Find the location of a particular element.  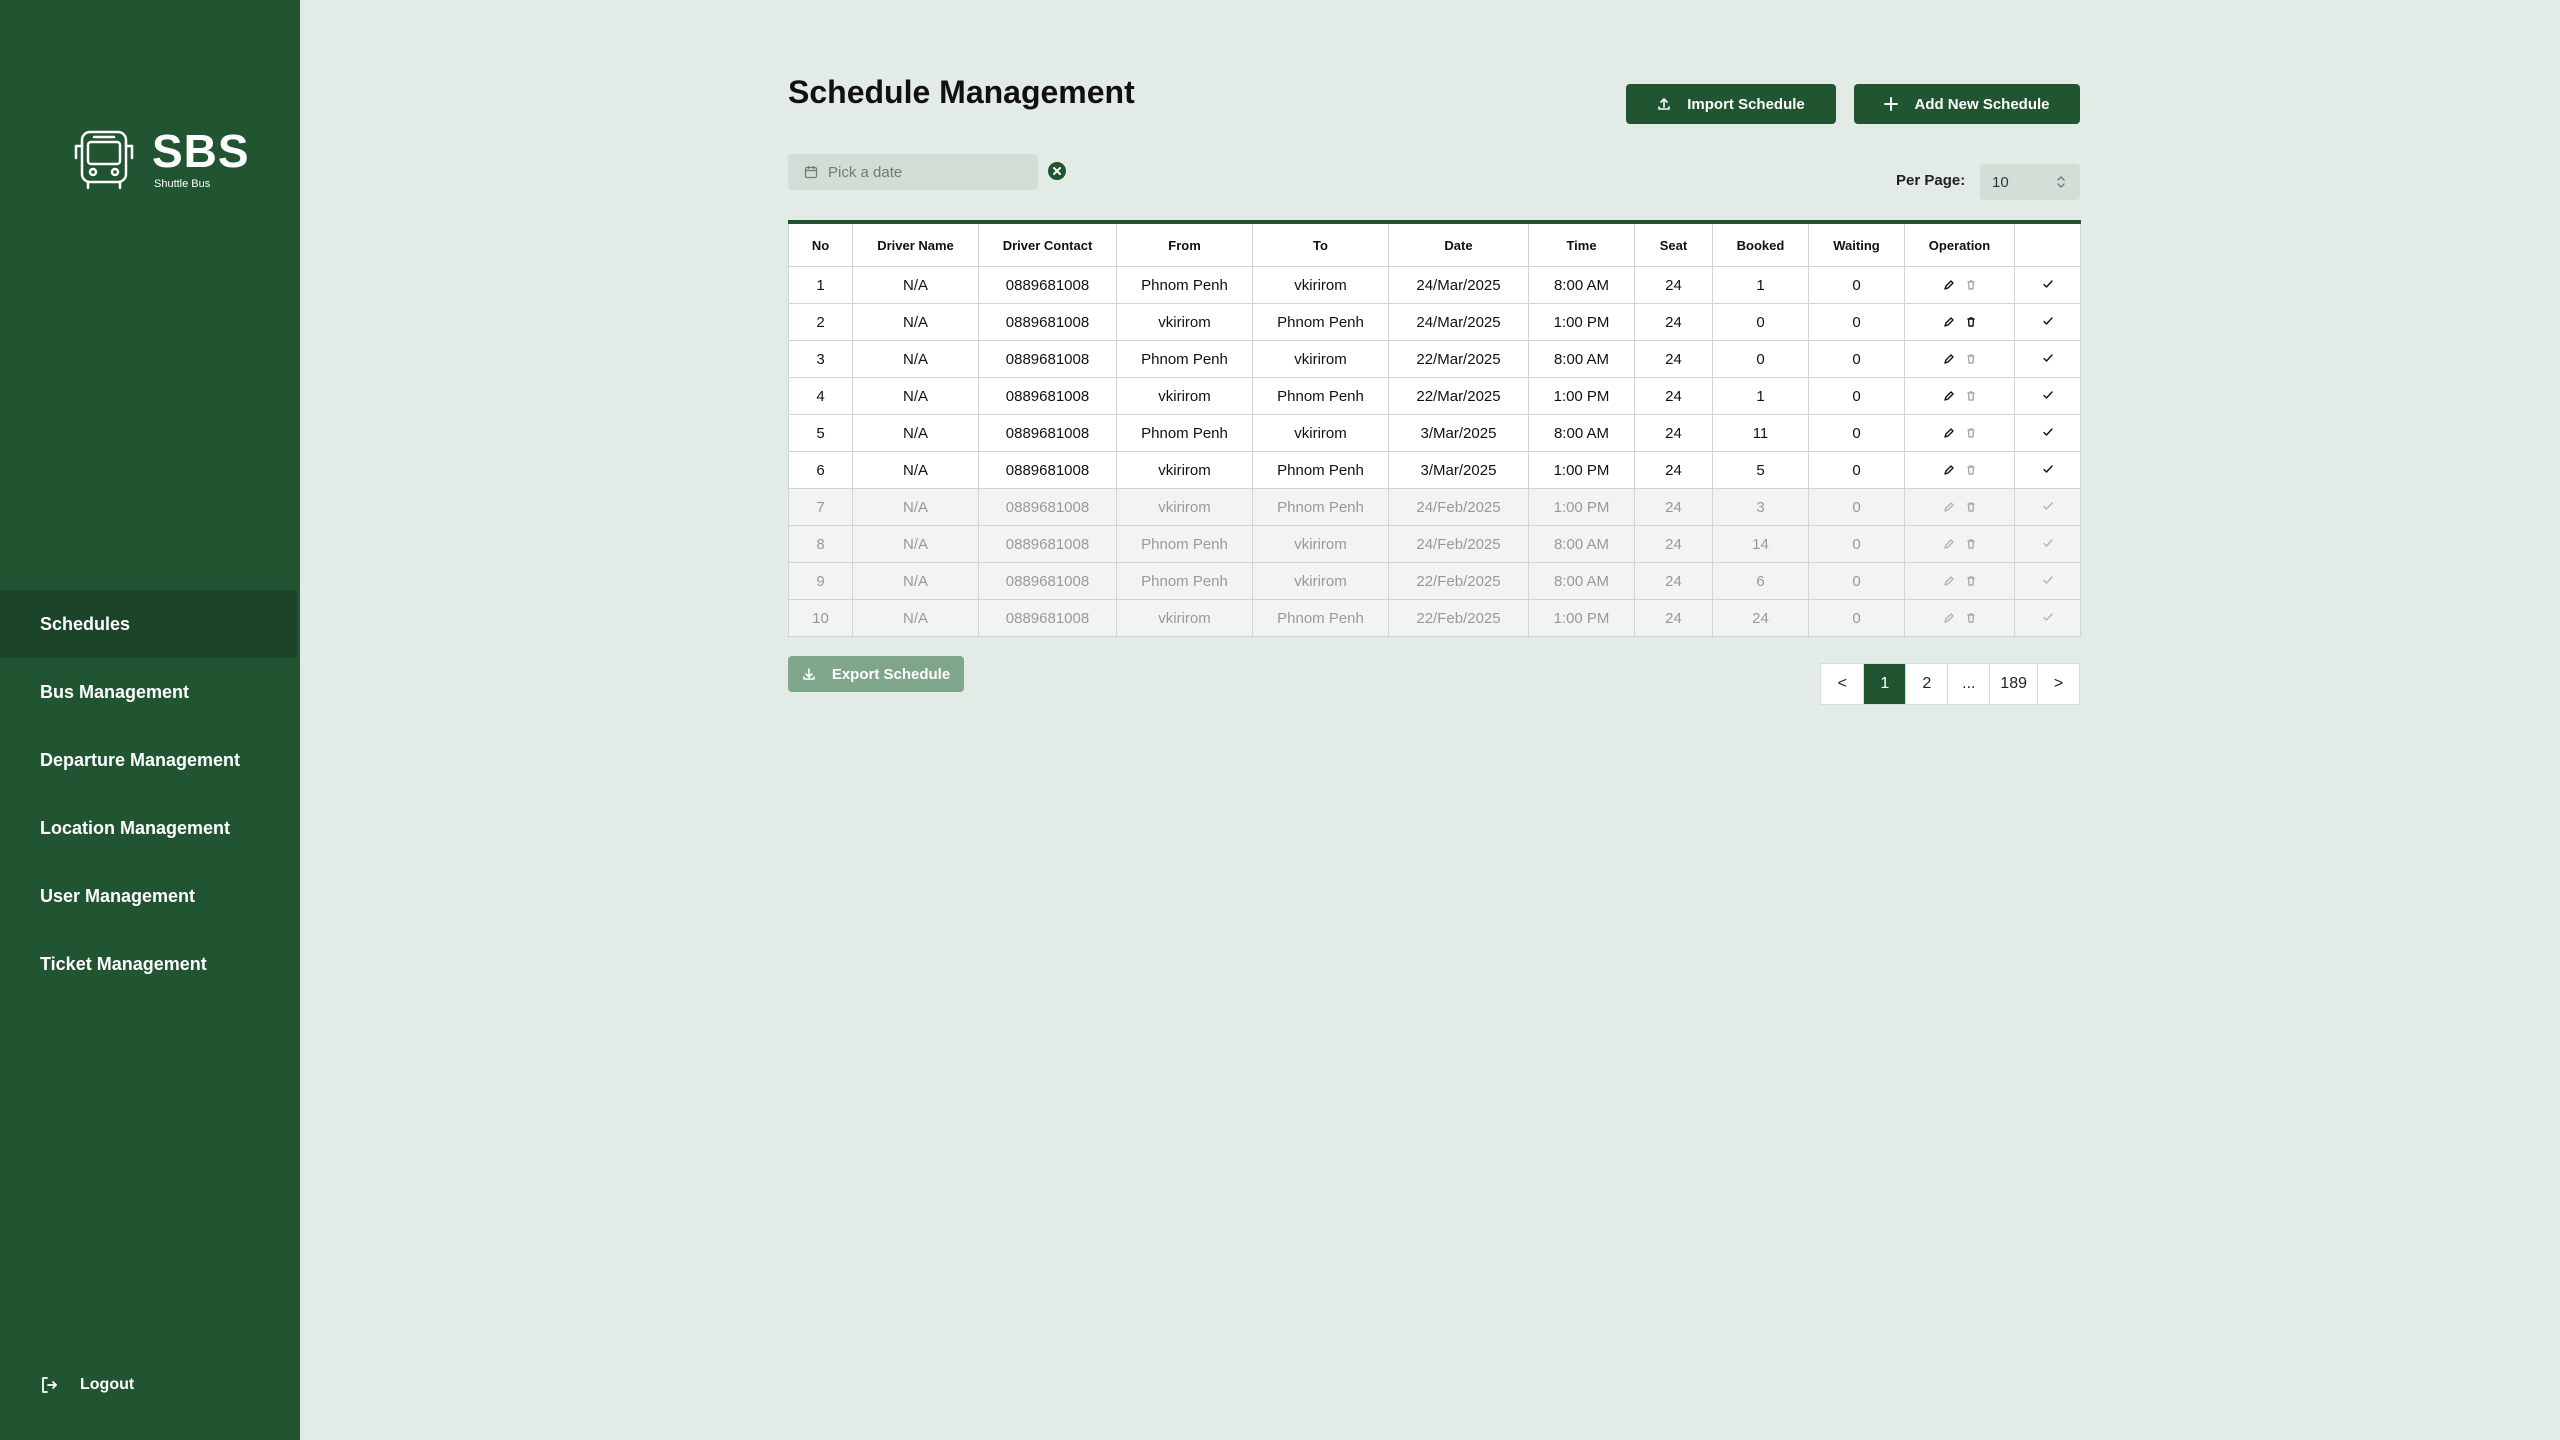

per-page-select: 10 is located at coordinates (2030, 182).